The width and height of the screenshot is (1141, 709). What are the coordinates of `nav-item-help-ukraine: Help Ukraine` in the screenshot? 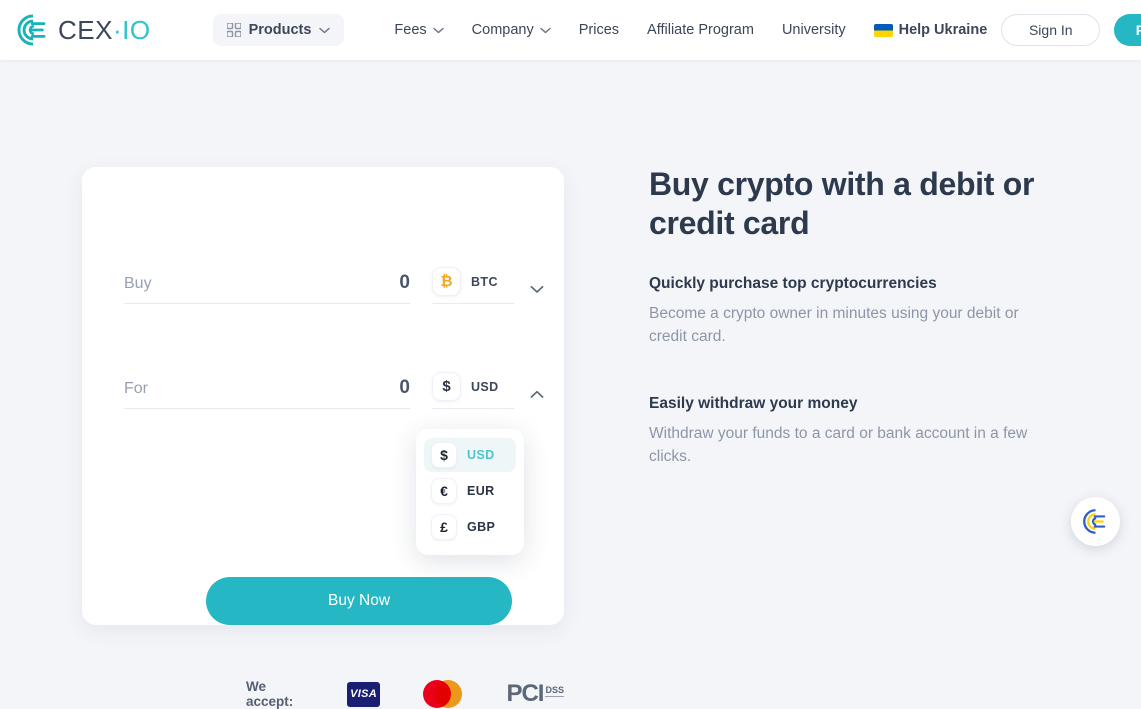 It's located at (931, 30).